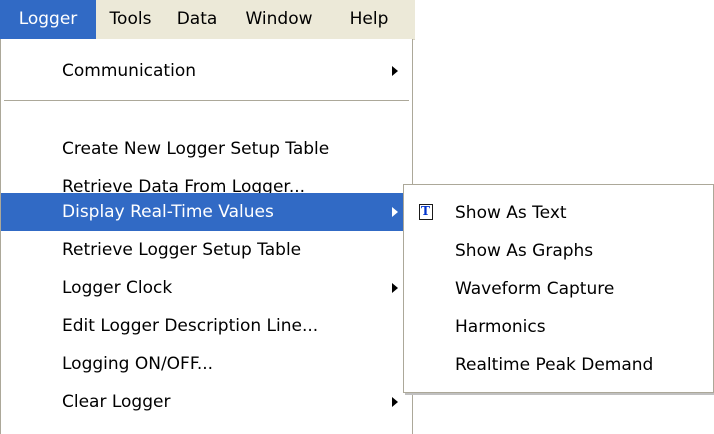 This screenshot has width=714, height=434. Describe the element at coordinates (197, 19) in the screenshot. I see `menu-data: Data` at that location.